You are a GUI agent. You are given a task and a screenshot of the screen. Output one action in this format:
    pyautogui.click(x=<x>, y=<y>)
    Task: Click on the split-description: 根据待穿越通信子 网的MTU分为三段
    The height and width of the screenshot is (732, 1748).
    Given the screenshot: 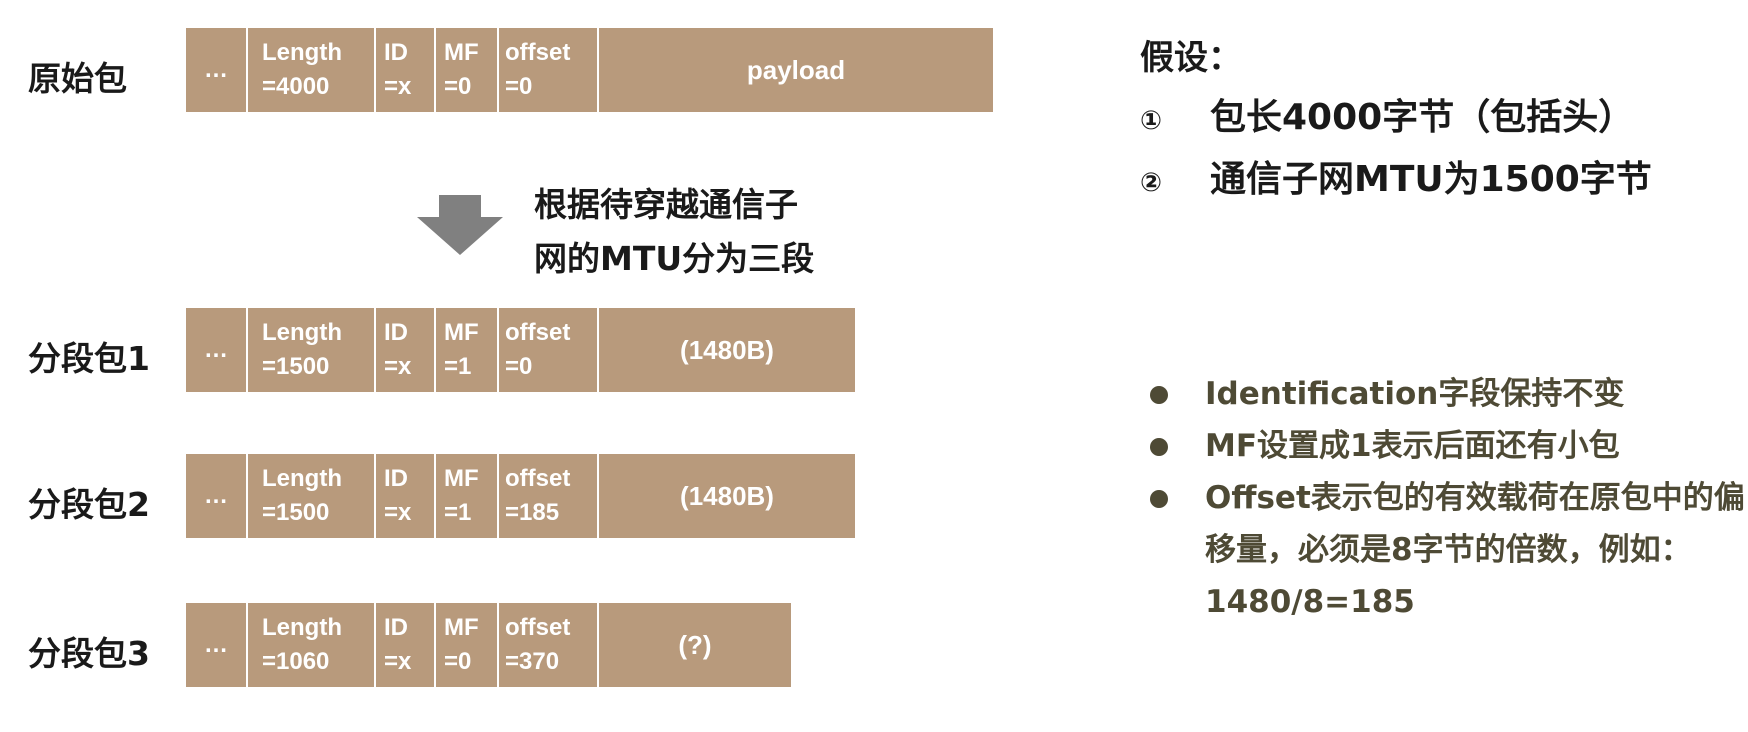 What is the action you would take?
    pyautogui.click(x=674, y=232)
    